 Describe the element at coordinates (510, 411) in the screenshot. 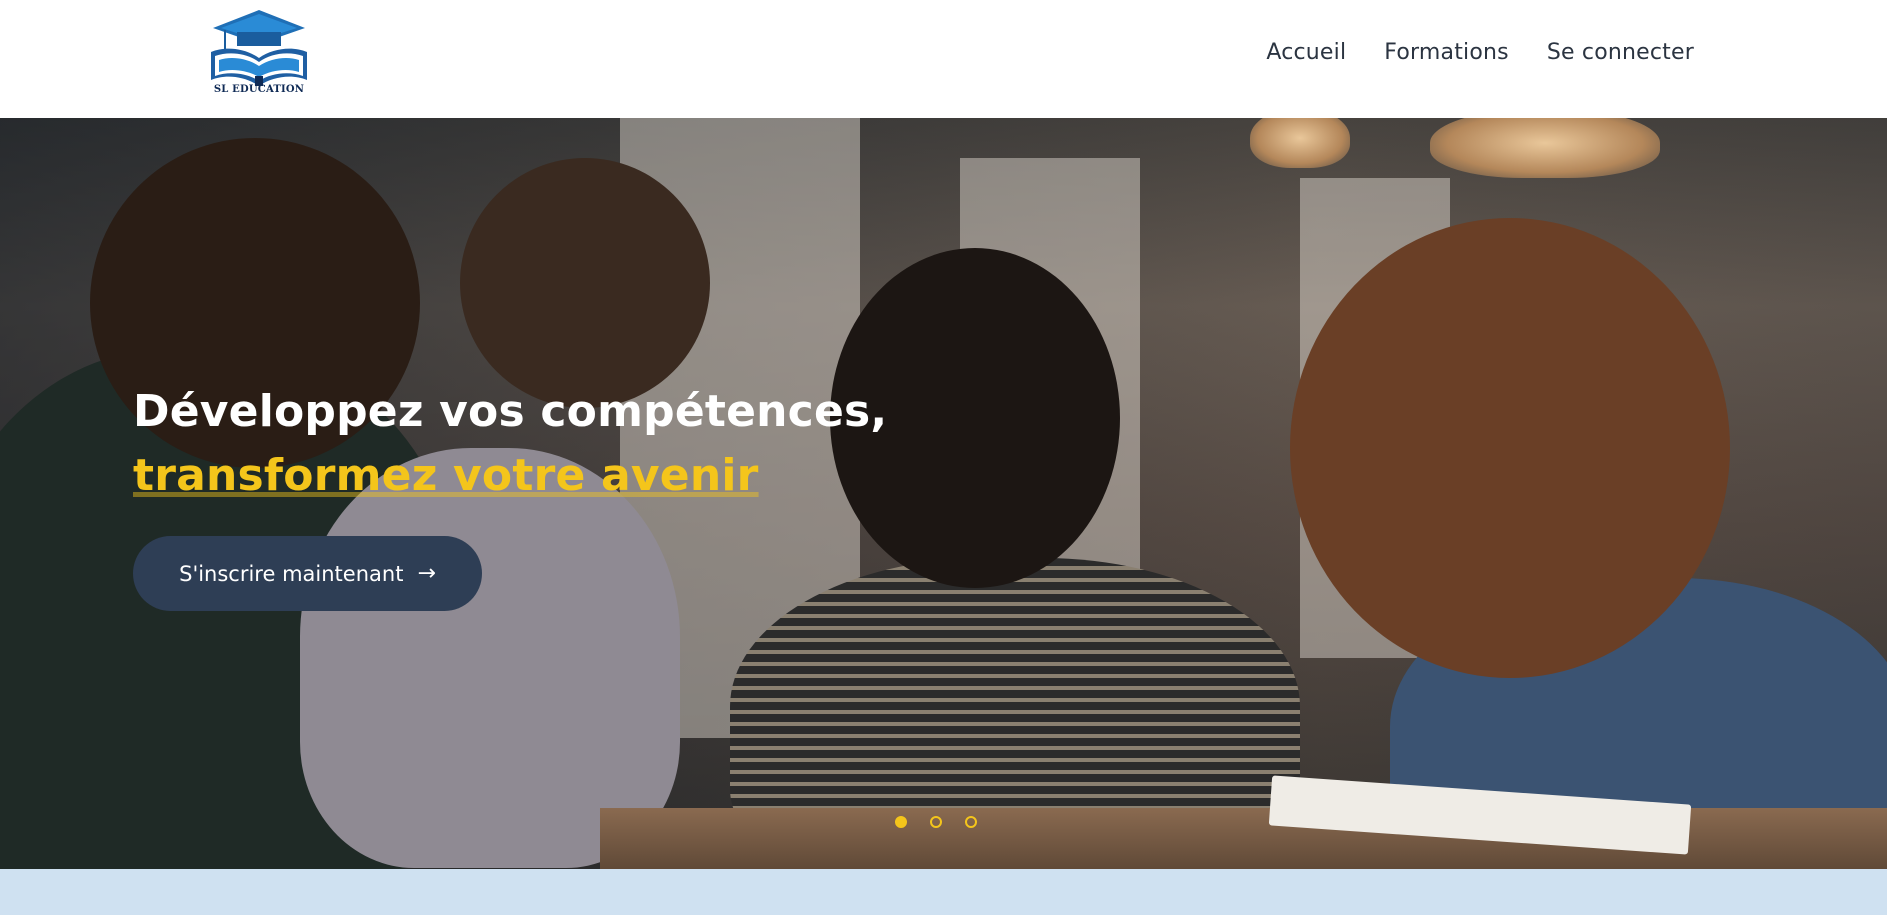

I see `hero-title-line1: Développez vos compétences,` at that location.